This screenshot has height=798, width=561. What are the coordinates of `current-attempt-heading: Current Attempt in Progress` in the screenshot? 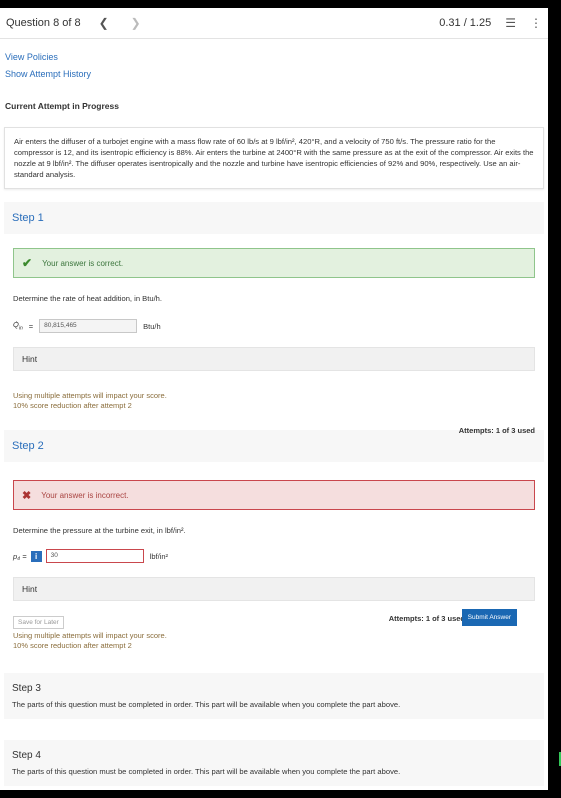 It's located at (62, 106).